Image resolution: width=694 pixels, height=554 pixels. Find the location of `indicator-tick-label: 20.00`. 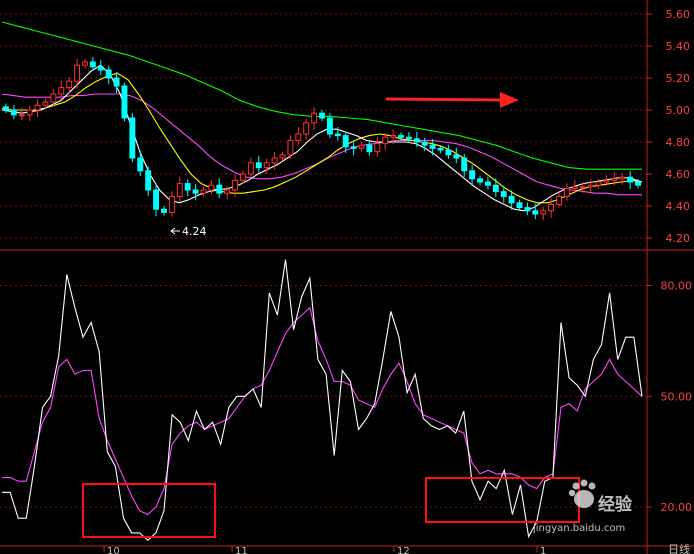

indicator-tick-label: 20.00 is located at coordinates (677, 507).